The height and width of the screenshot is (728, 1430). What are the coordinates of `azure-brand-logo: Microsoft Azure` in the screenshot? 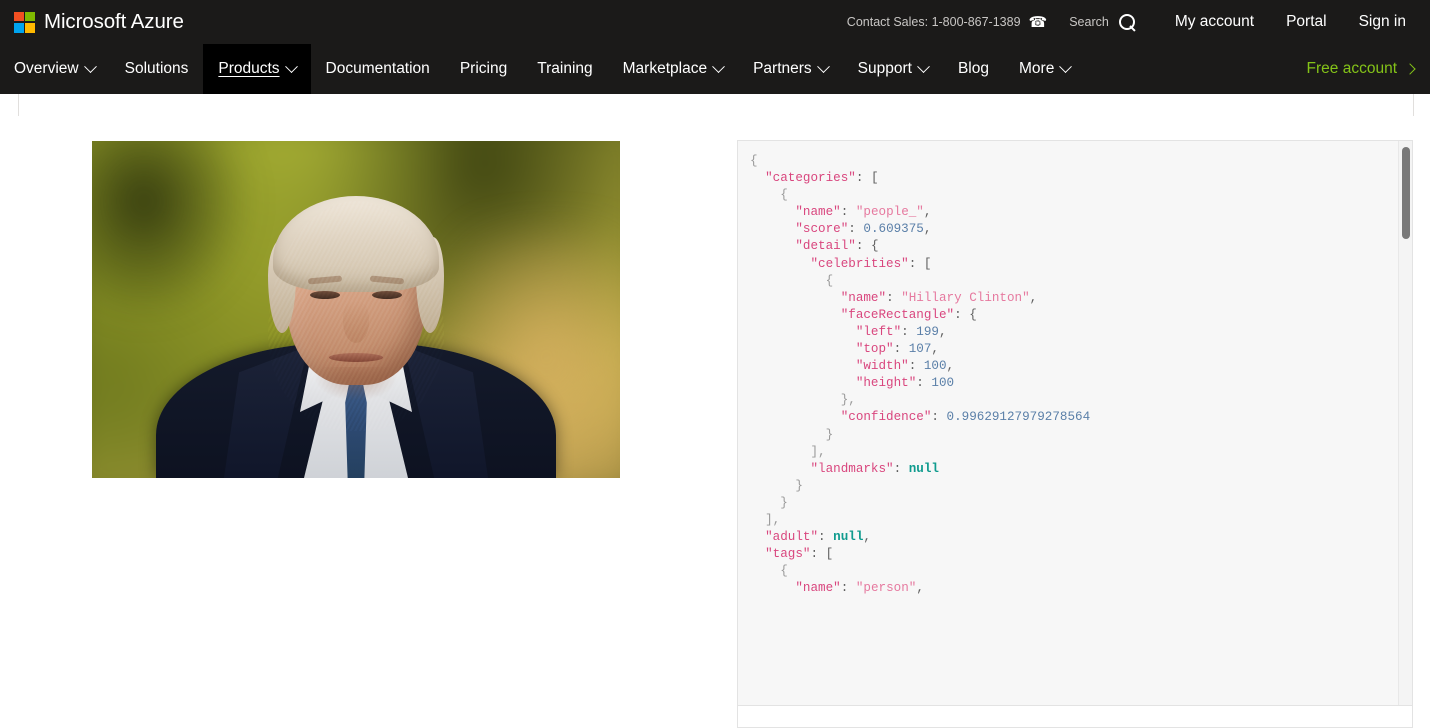 It's located at (99, 22).